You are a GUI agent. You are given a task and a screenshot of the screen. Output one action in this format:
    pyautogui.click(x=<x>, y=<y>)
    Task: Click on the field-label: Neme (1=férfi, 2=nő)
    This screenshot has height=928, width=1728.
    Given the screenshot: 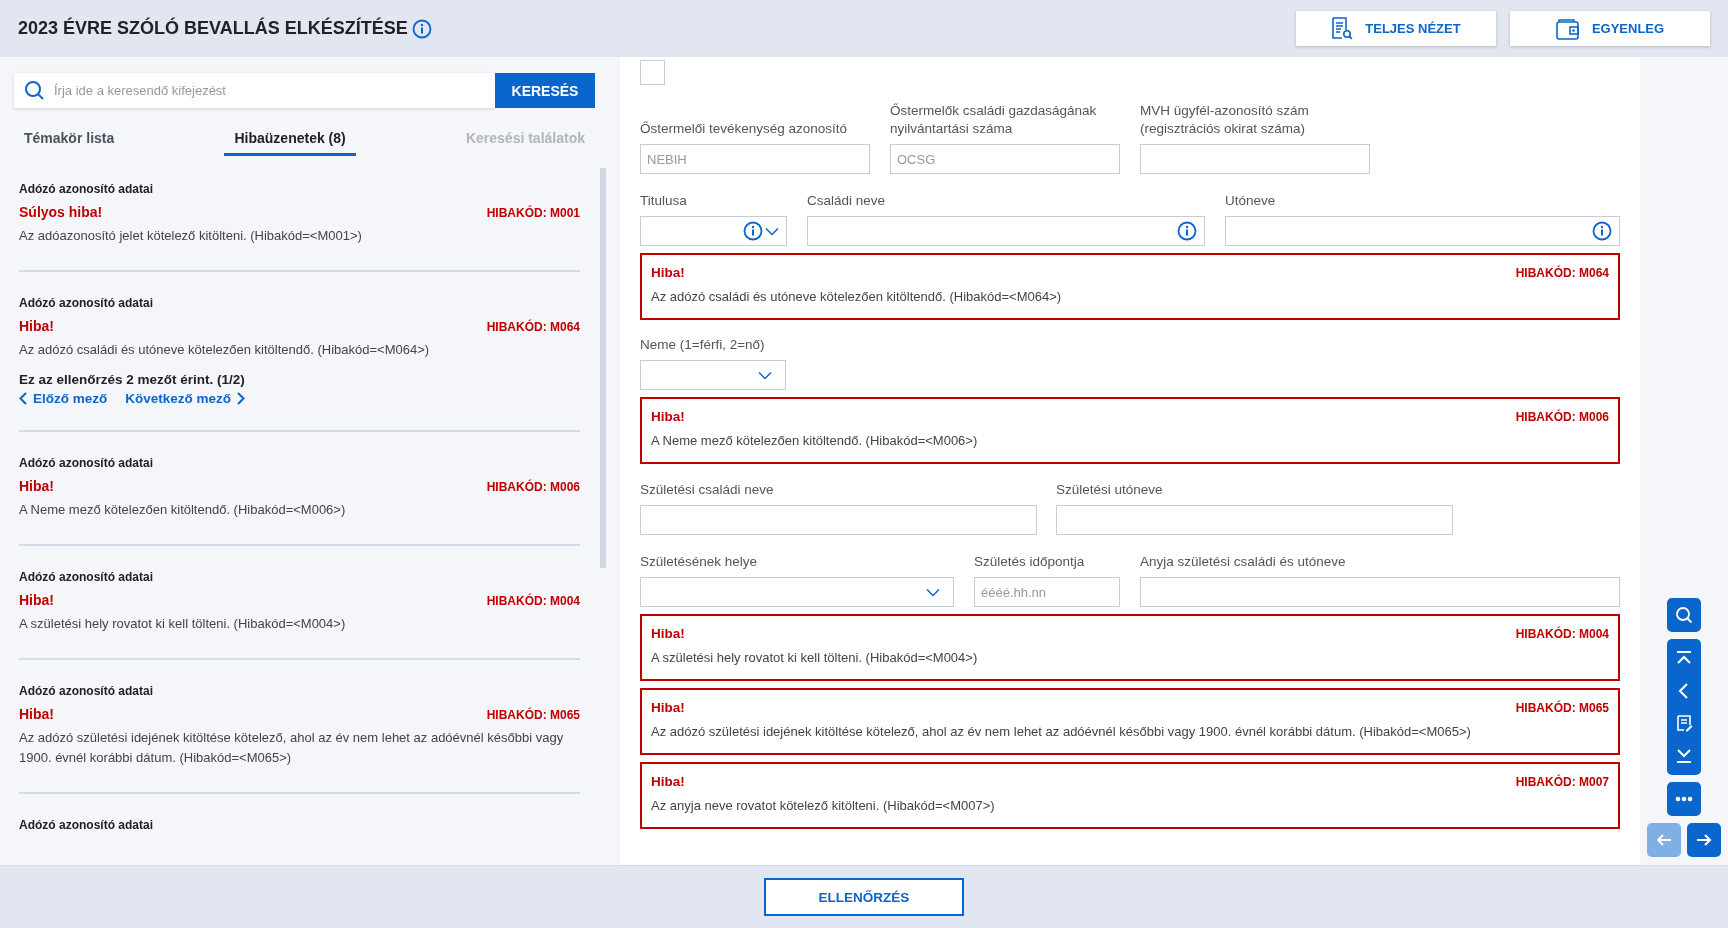 What is the action you would take?
    pyautogui.click(x=703, y=345)
    